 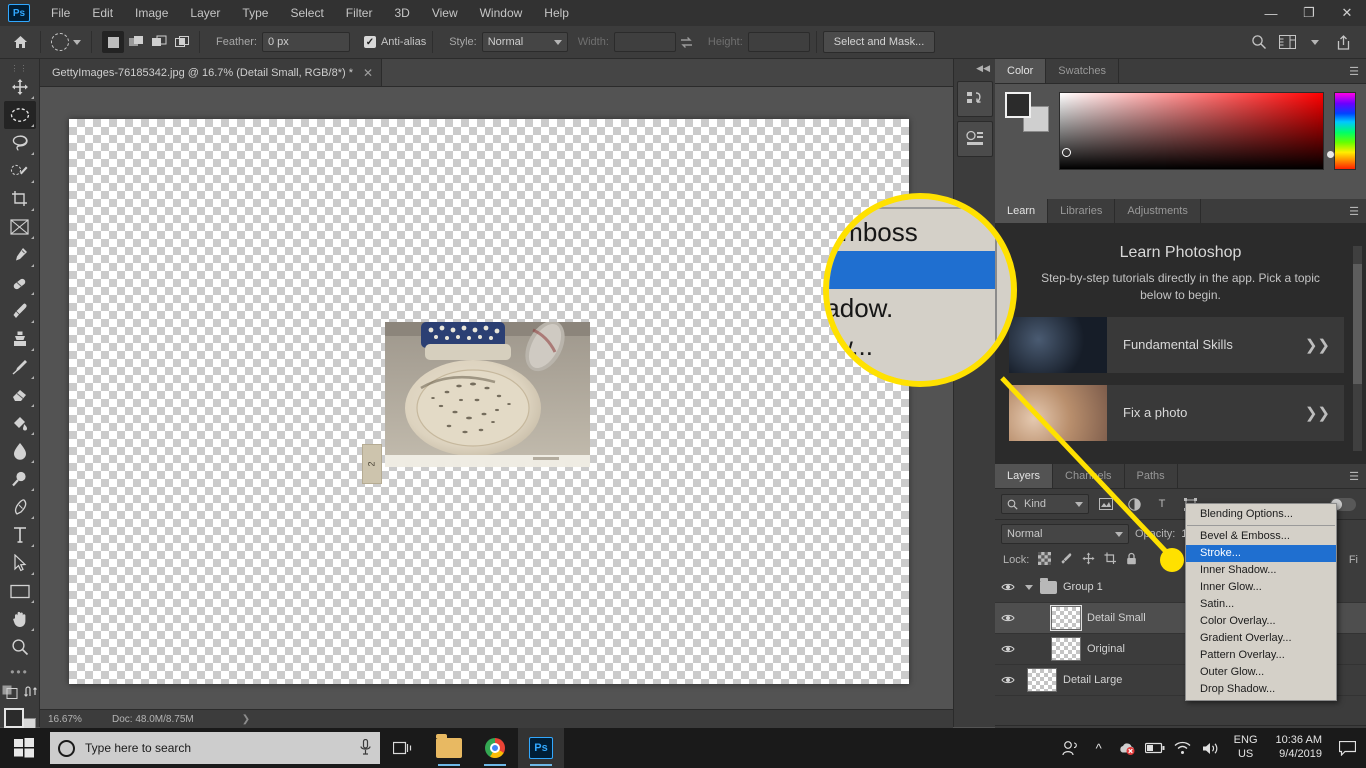 What do you see at coordinates (305, 42) in the screenshot?
I see `feather-input: 0 px` at bounding box center [305, 42].